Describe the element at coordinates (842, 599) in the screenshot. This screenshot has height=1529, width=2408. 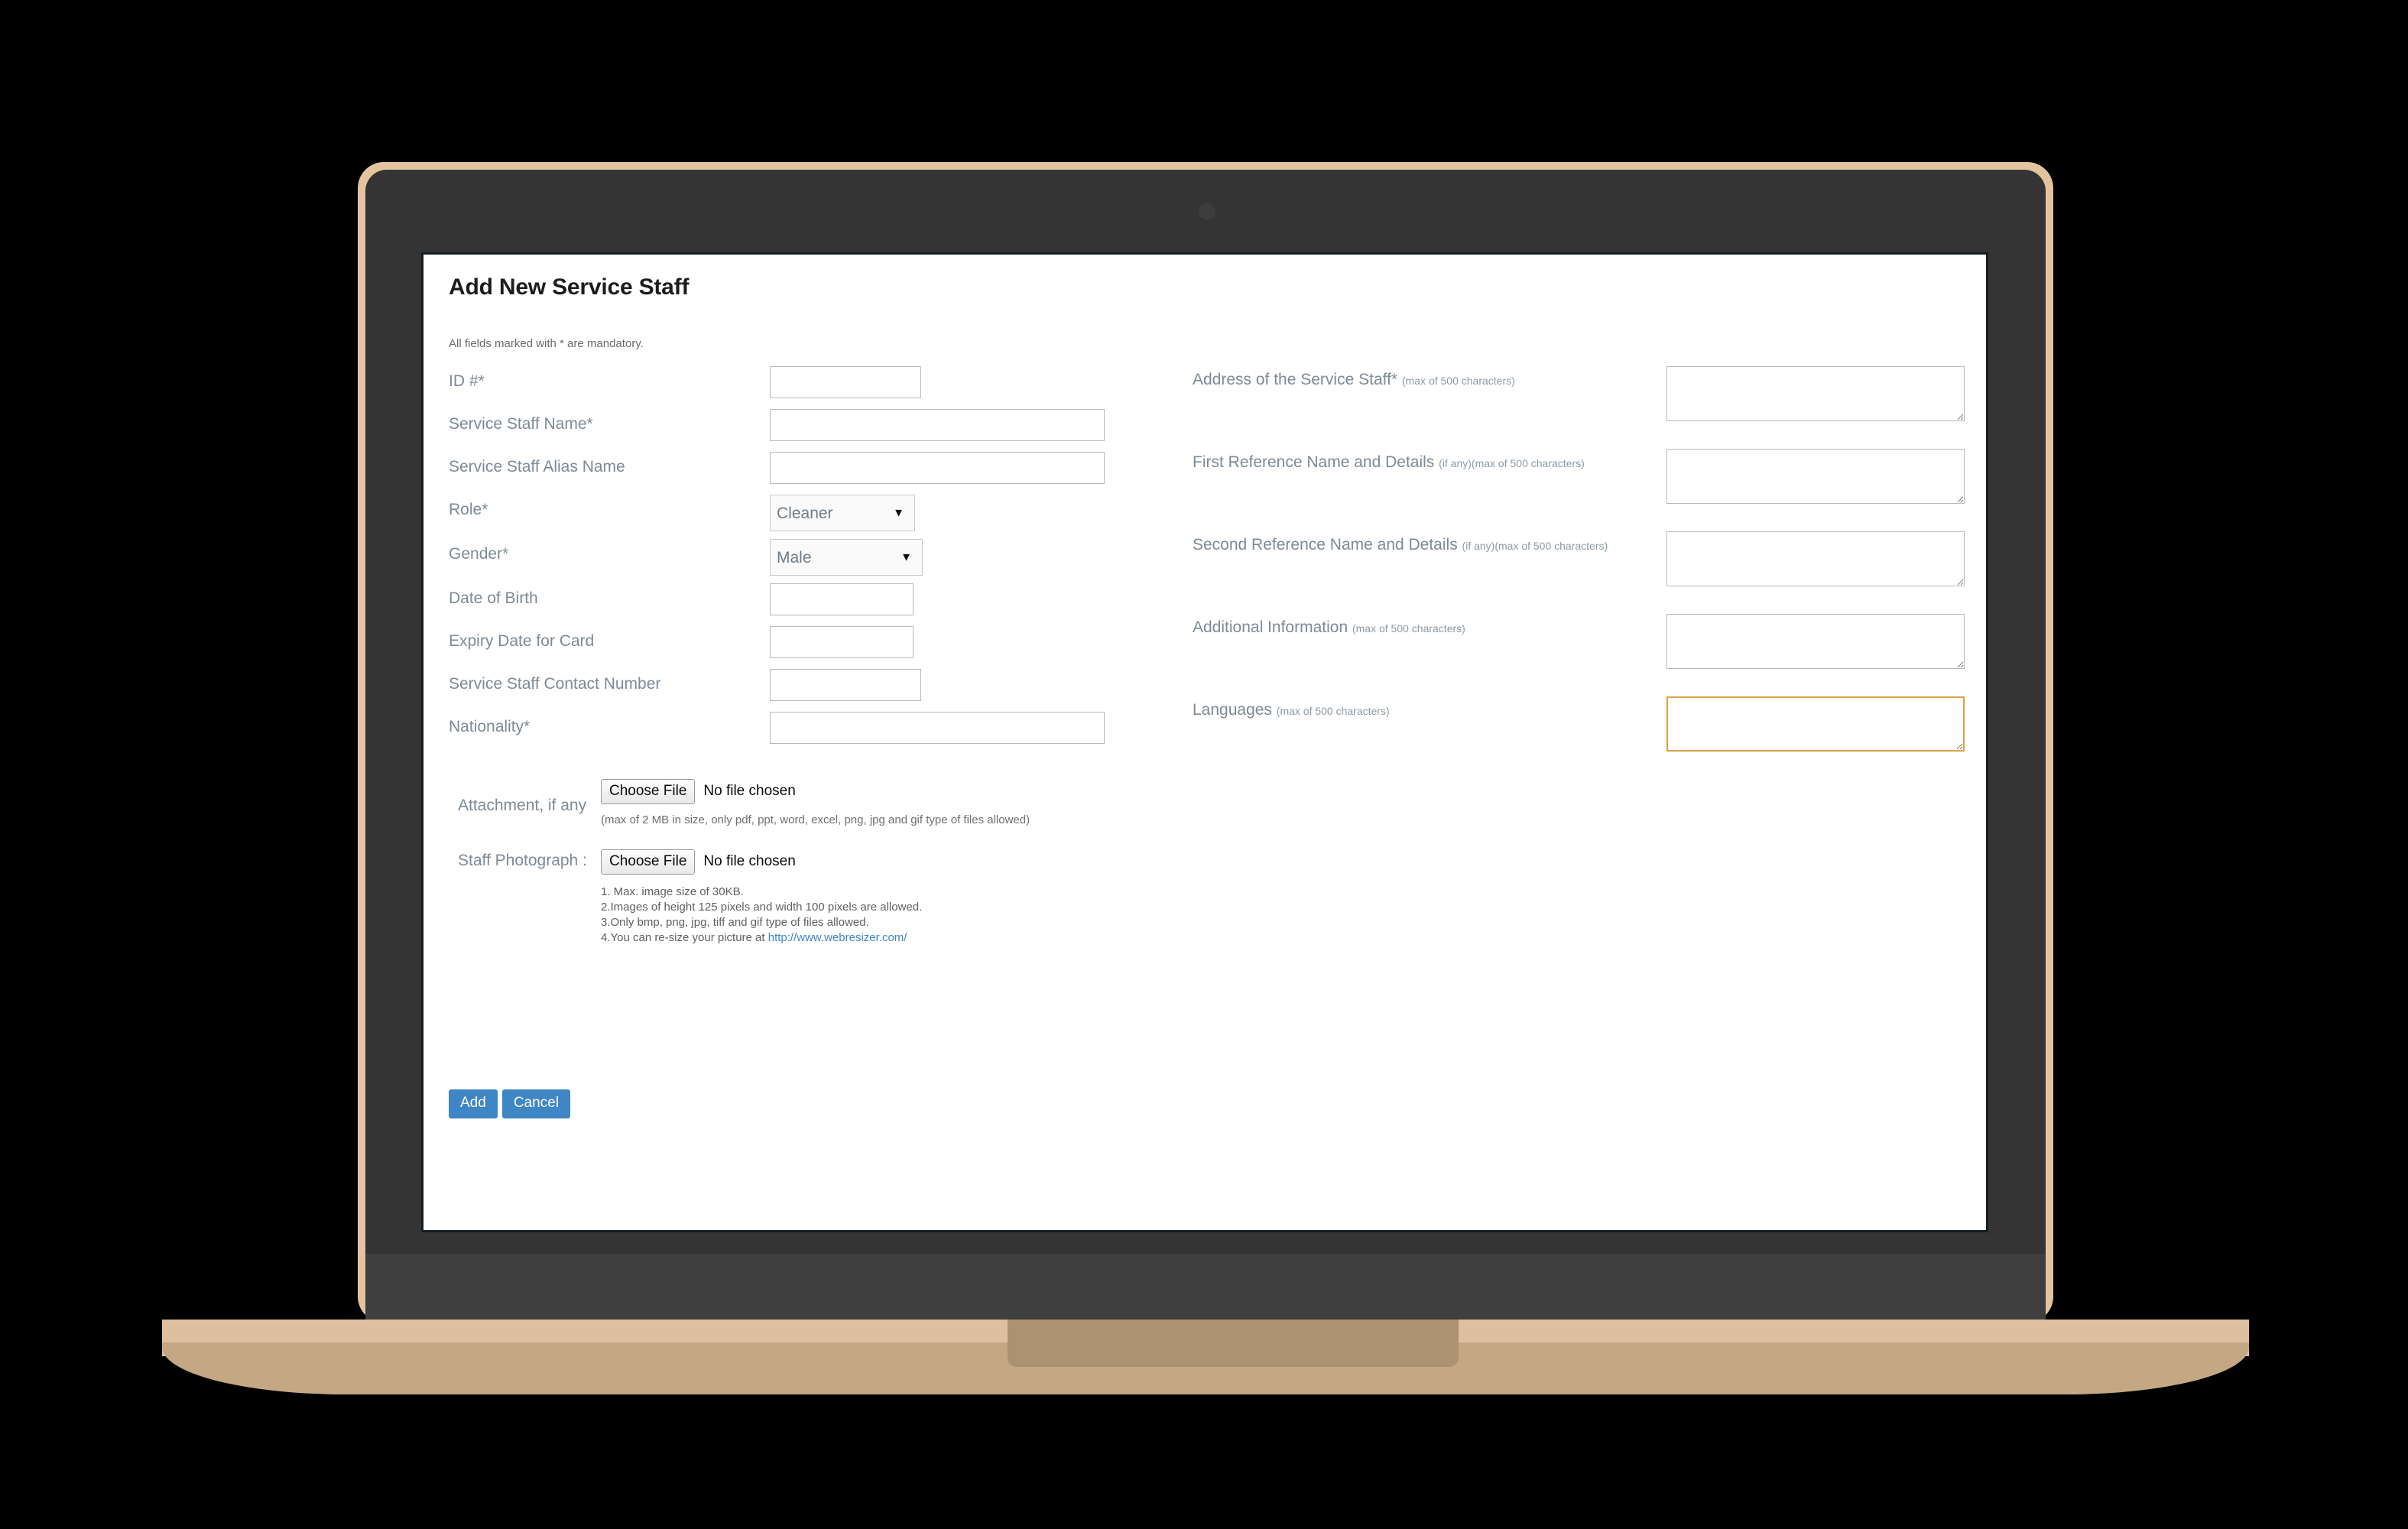
I see `date-of-birth-input` at that location.